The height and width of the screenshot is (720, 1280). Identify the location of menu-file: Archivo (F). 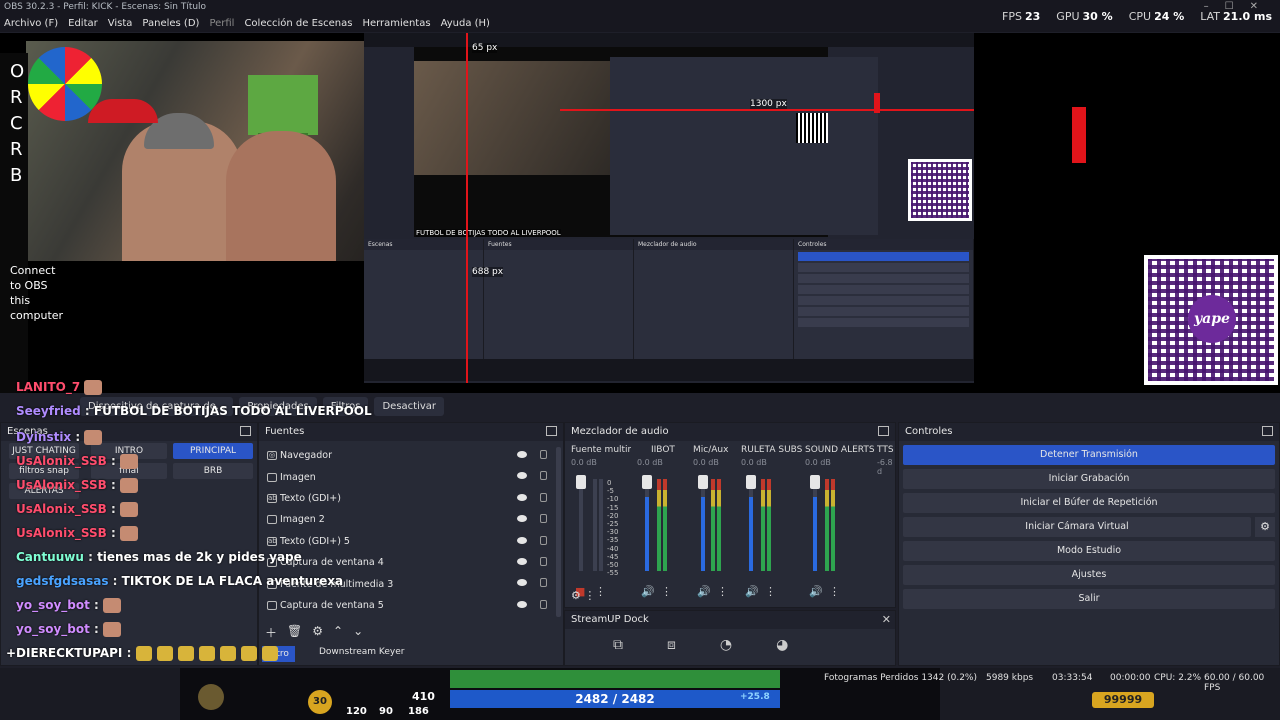
(31, 23).